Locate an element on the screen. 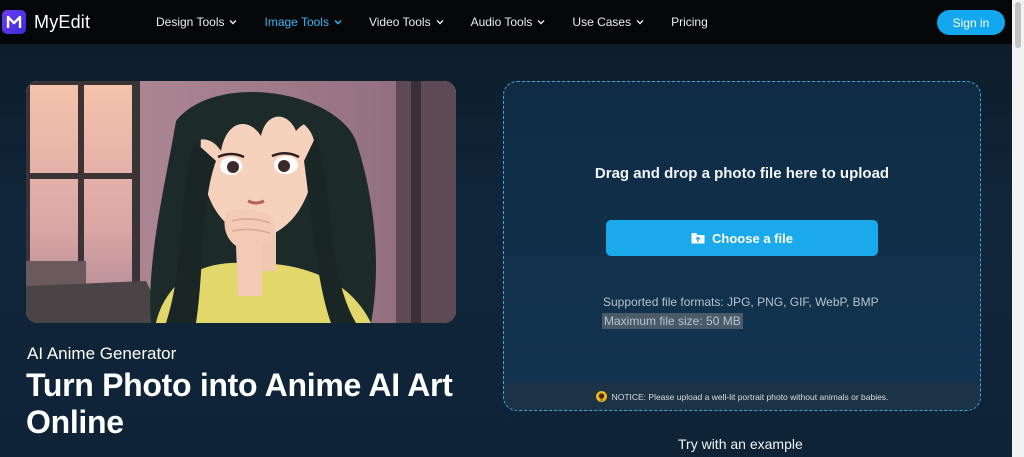 The image size is (1024, 457). nav-use-cases: Use Cases is located at coordinates (608, 22).